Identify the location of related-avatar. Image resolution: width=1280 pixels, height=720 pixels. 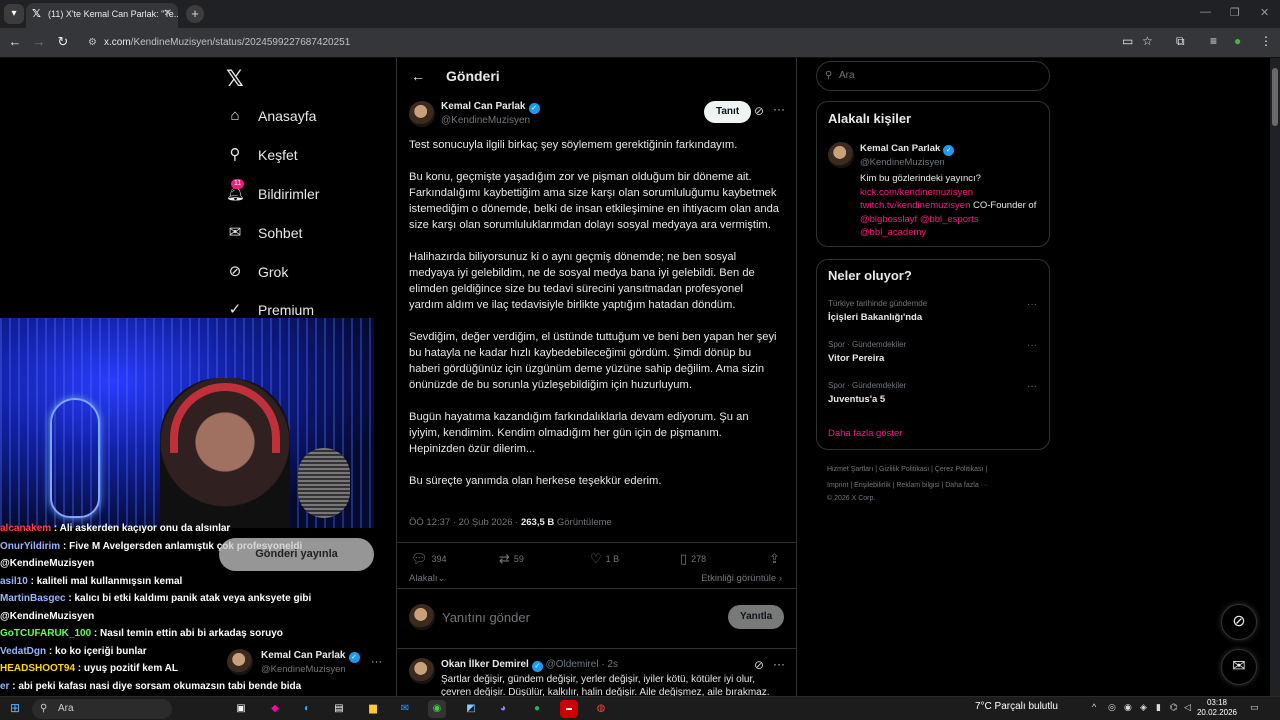
(841, 155).